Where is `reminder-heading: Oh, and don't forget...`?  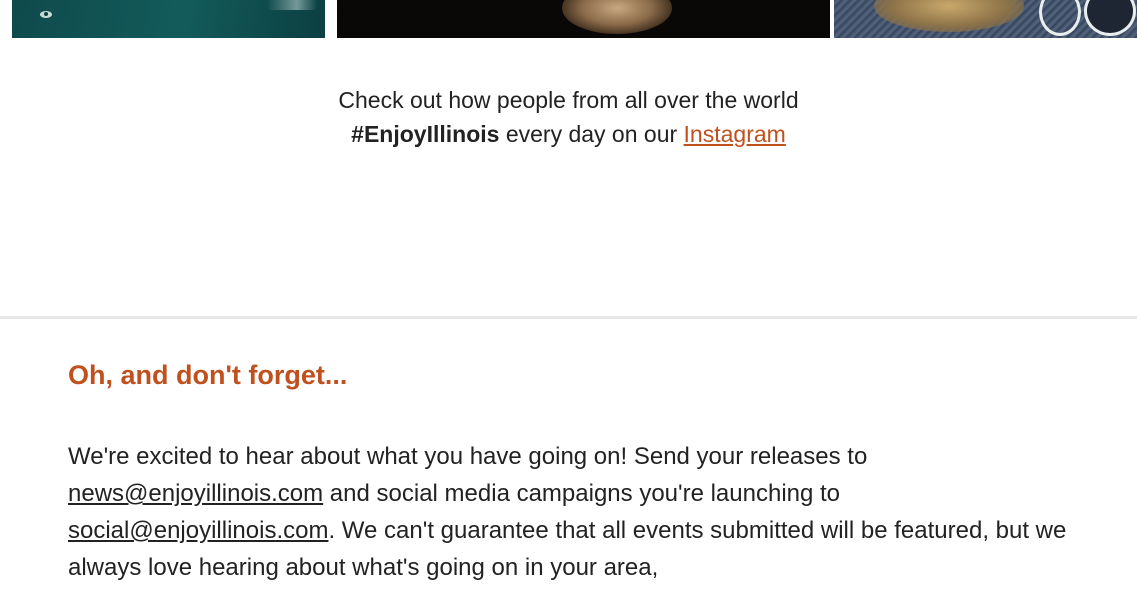 reminder-heading: Oh, and don't forget... is located at coordinates (208, 375).